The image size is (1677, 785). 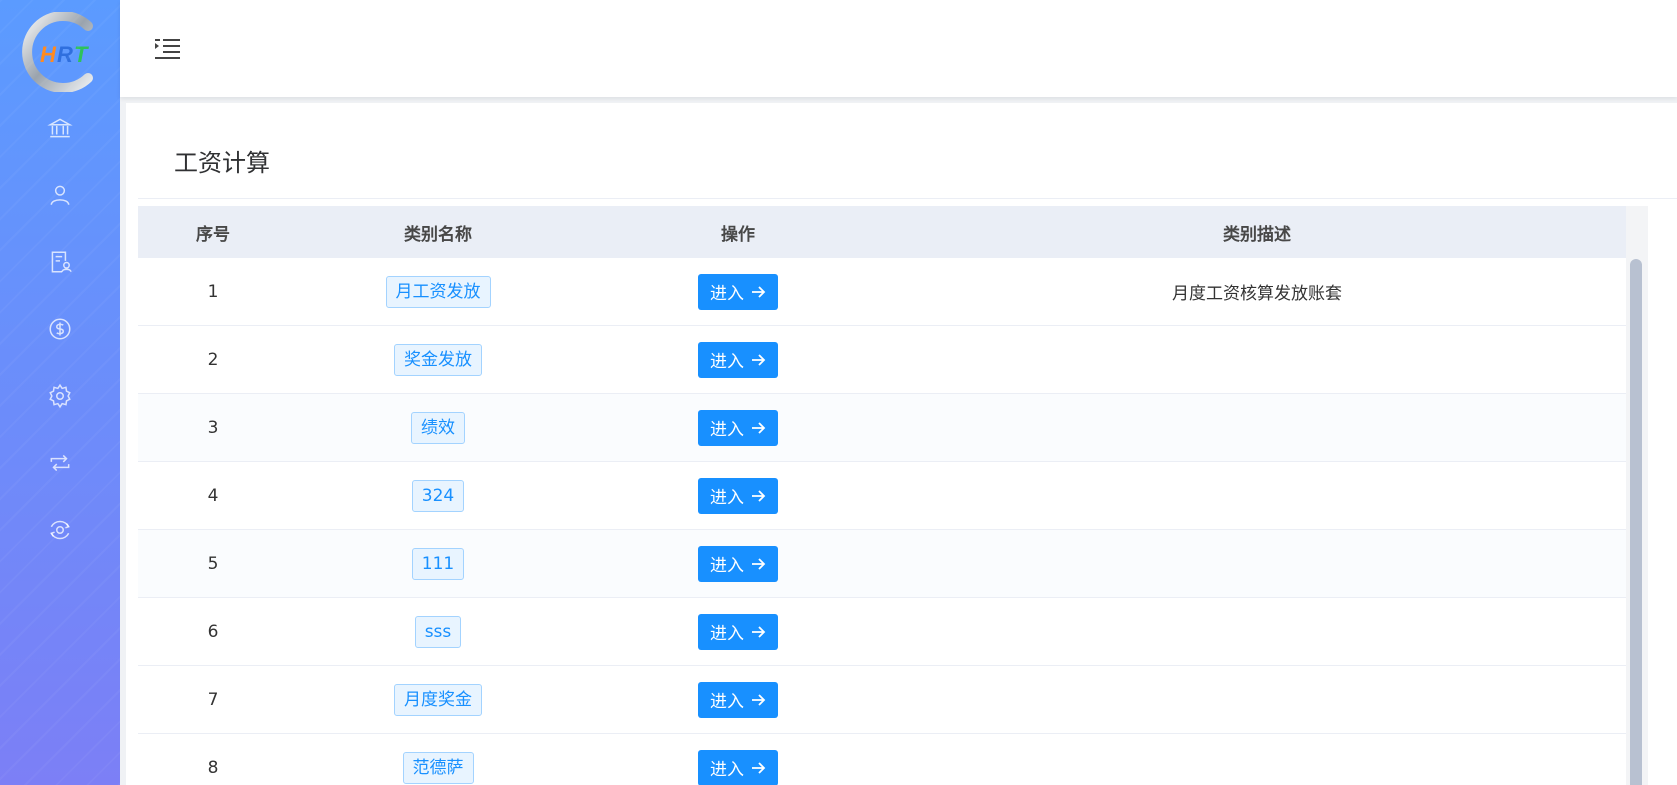 I want to click on bank-icon, so click(x=60, y=128).